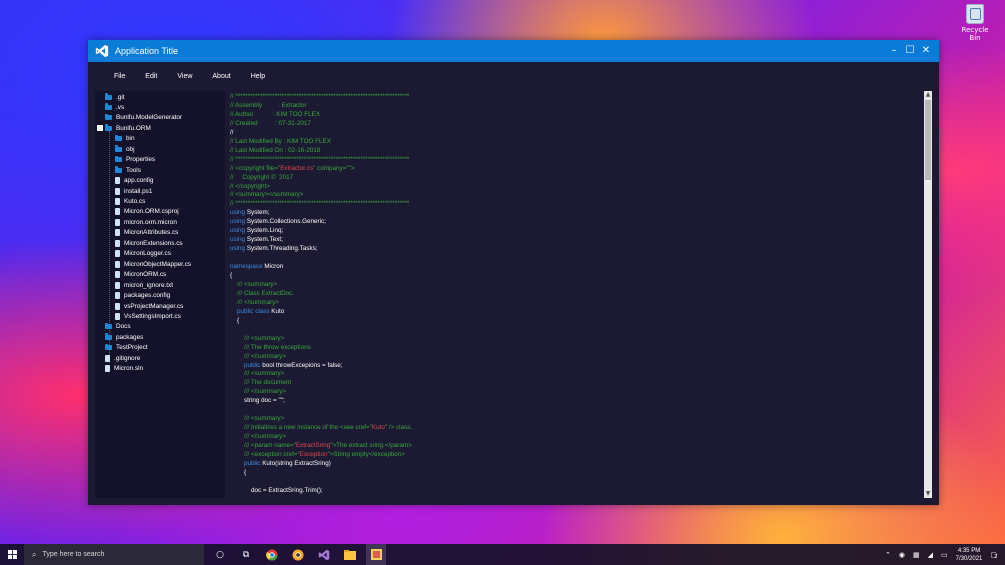 This screenshot has height=565, width=1005. I want to click on start-button, so click(12, 554).